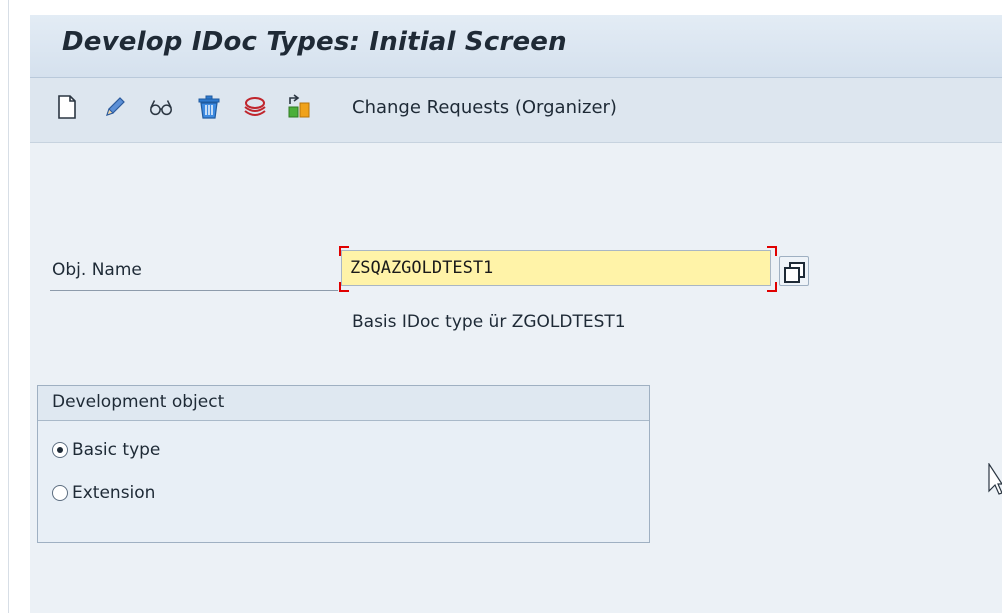 The image size is (1002, 613). I want to click on group-title: Development object, so click(138, 402).